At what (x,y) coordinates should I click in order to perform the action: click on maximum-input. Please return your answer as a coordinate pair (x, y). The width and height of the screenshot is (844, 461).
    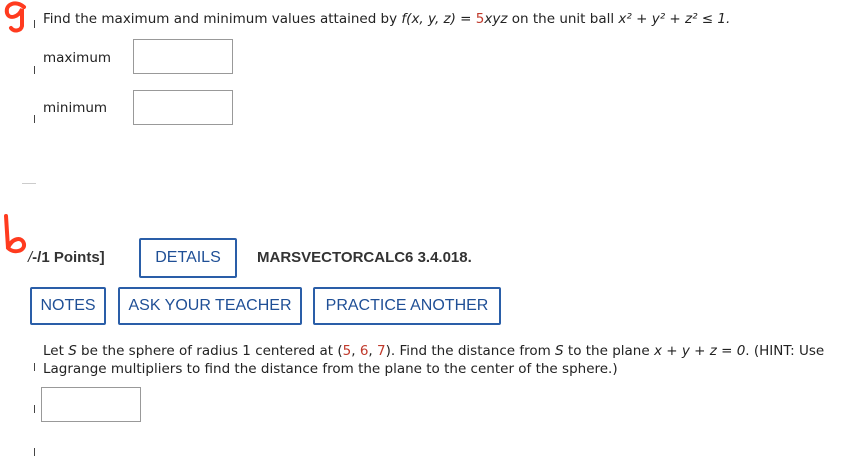
    Looking at the image, I should click on (183, 56).